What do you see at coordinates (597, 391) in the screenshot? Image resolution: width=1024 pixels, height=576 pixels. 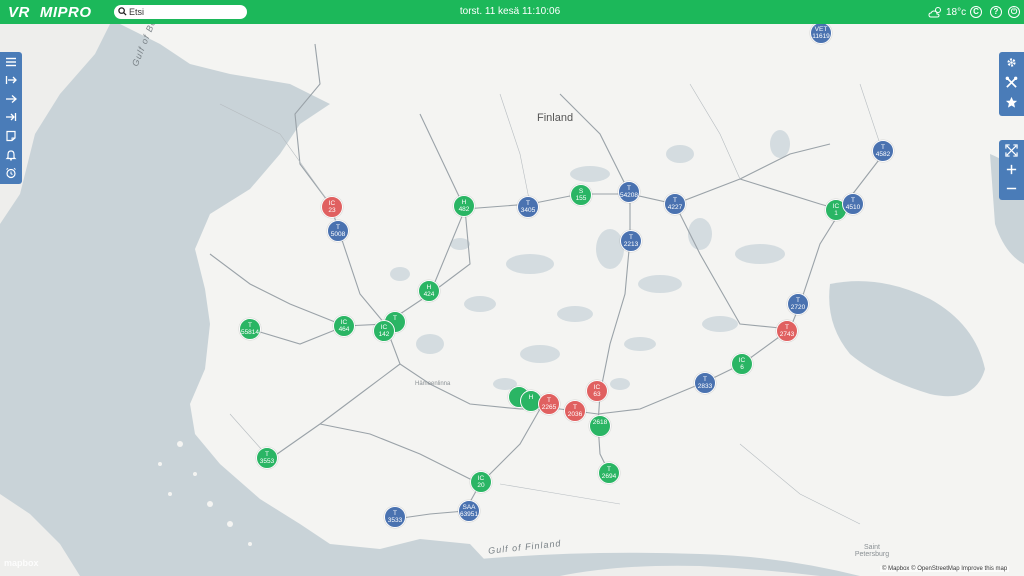 I see `train-marker: IC 63` at bounding box center [597, 391].